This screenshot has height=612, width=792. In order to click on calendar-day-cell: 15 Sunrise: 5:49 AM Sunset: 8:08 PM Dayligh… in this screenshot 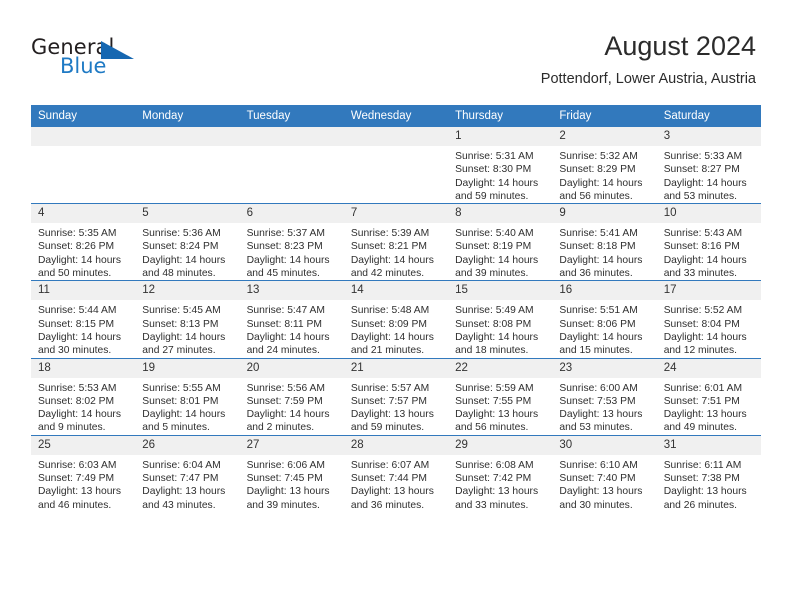, I will do `click(500, 319)`.